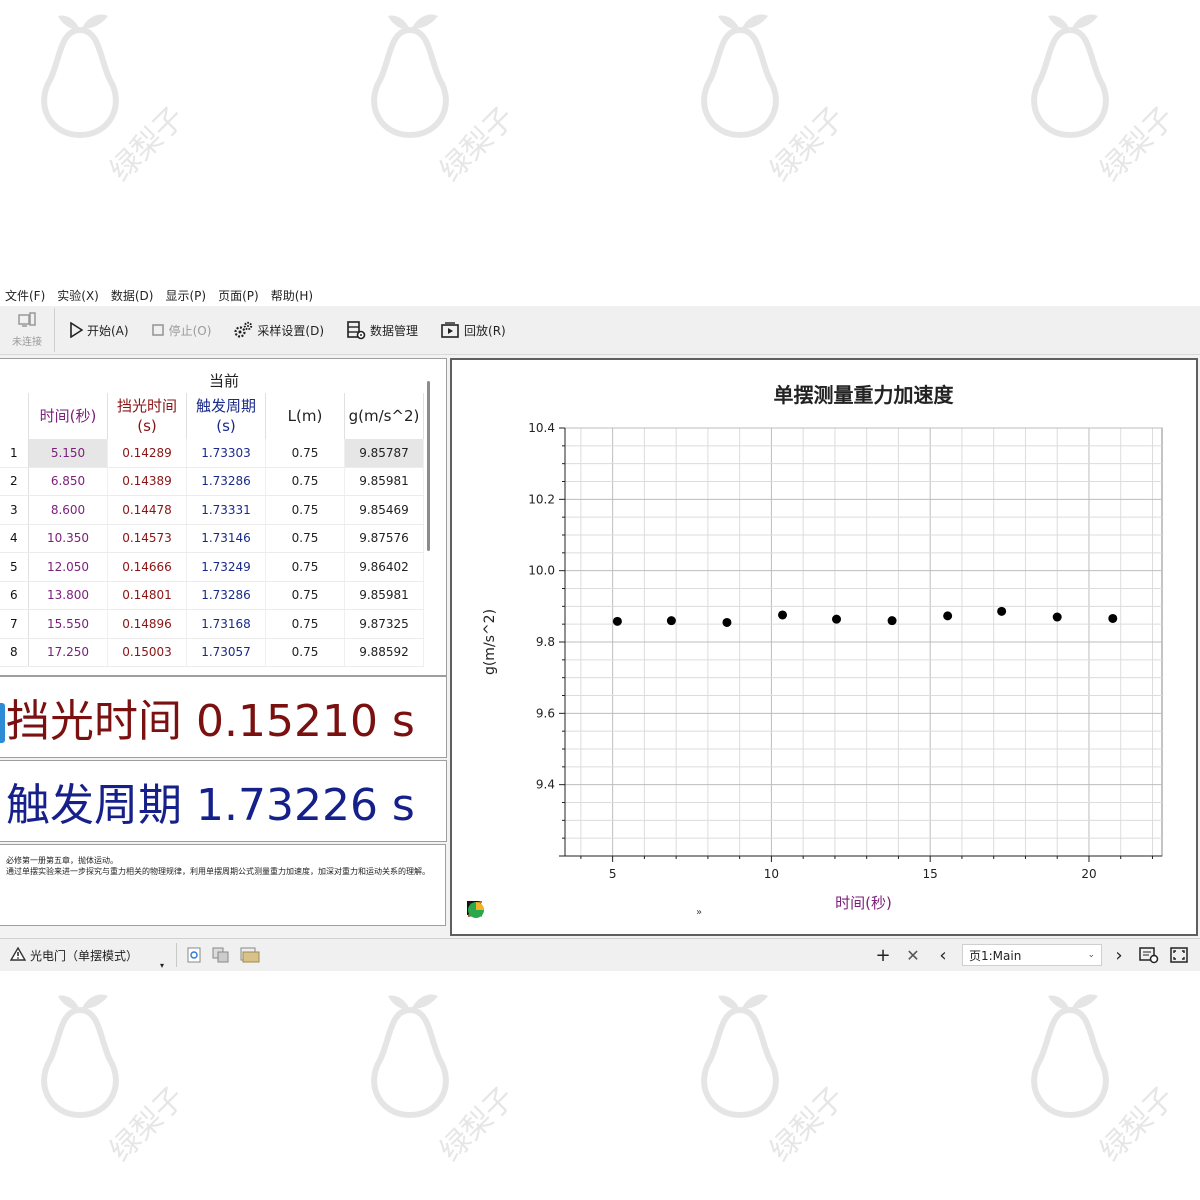 This screenshot has width=1200, height=1200. I want to click on statistics-pie-icon, so click(566, 912).